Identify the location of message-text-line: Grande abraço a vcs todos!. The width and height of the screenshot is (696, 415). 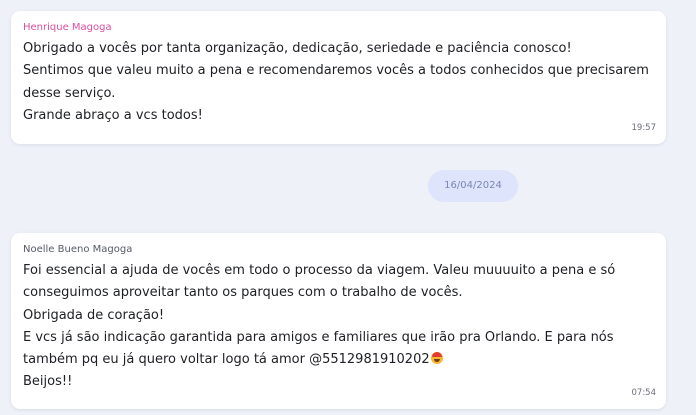
(113, 115).